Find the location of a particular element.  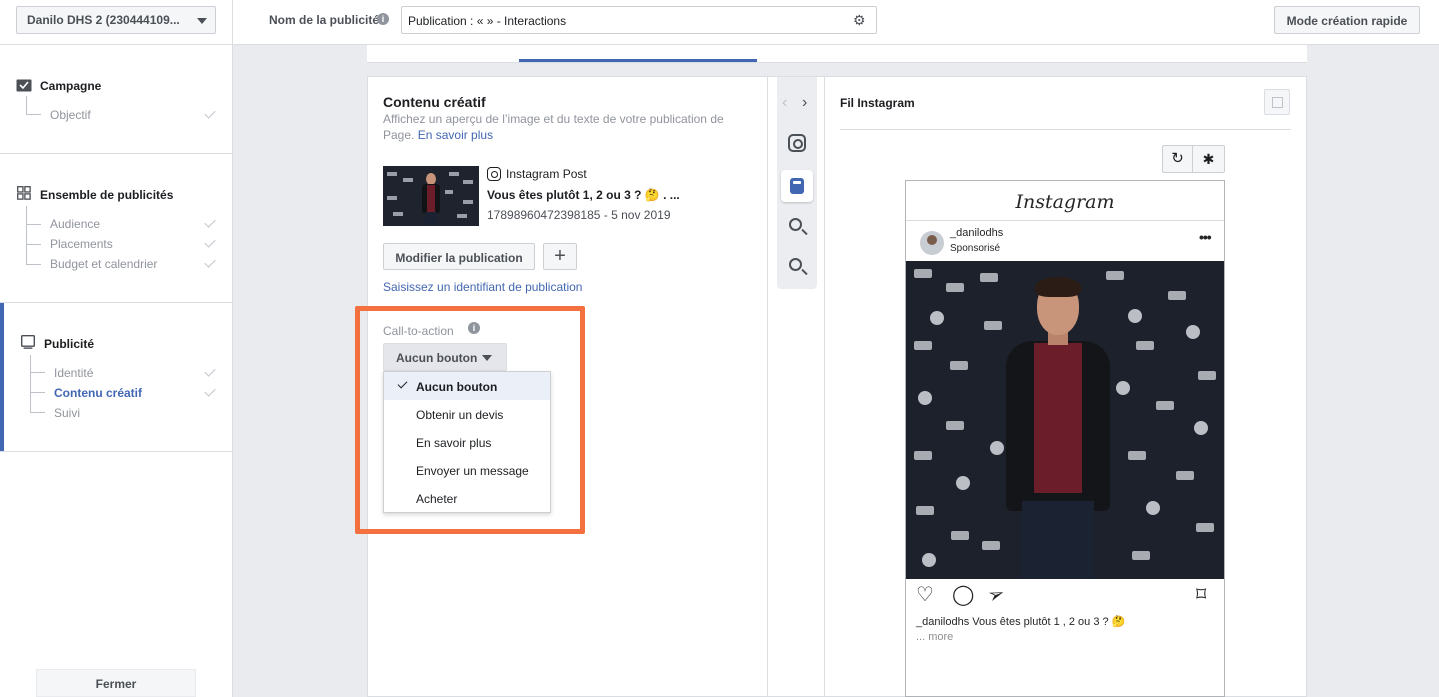

open-external-button is located at coordinates (1277, 102).